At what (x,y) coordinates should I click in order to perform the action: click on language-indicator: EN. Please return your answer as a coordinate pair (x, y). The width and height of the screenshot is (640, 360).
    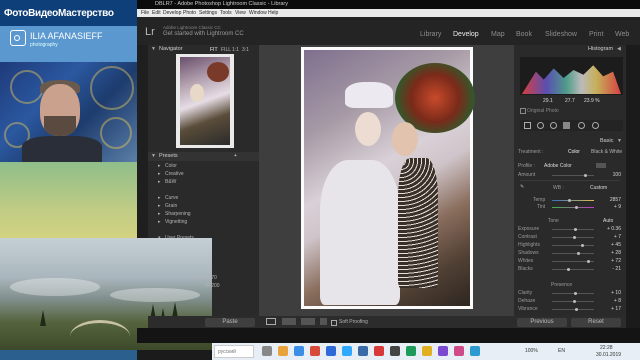
    Looking at the image, I should click on (561, 351).